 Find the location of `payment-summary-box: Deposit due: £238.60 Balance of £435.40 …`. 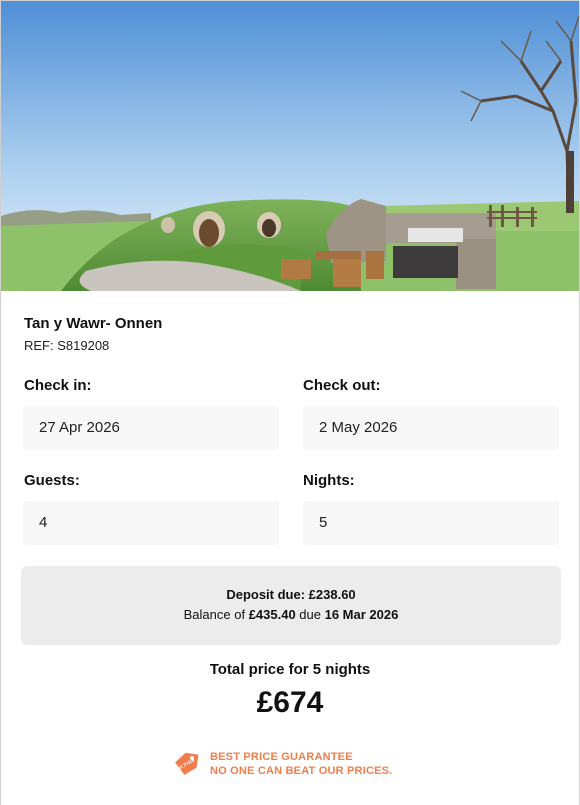

payment-summary-box: Deposit due: £238.60 Balance of £435.40 … is located at coordinates (291, 605).